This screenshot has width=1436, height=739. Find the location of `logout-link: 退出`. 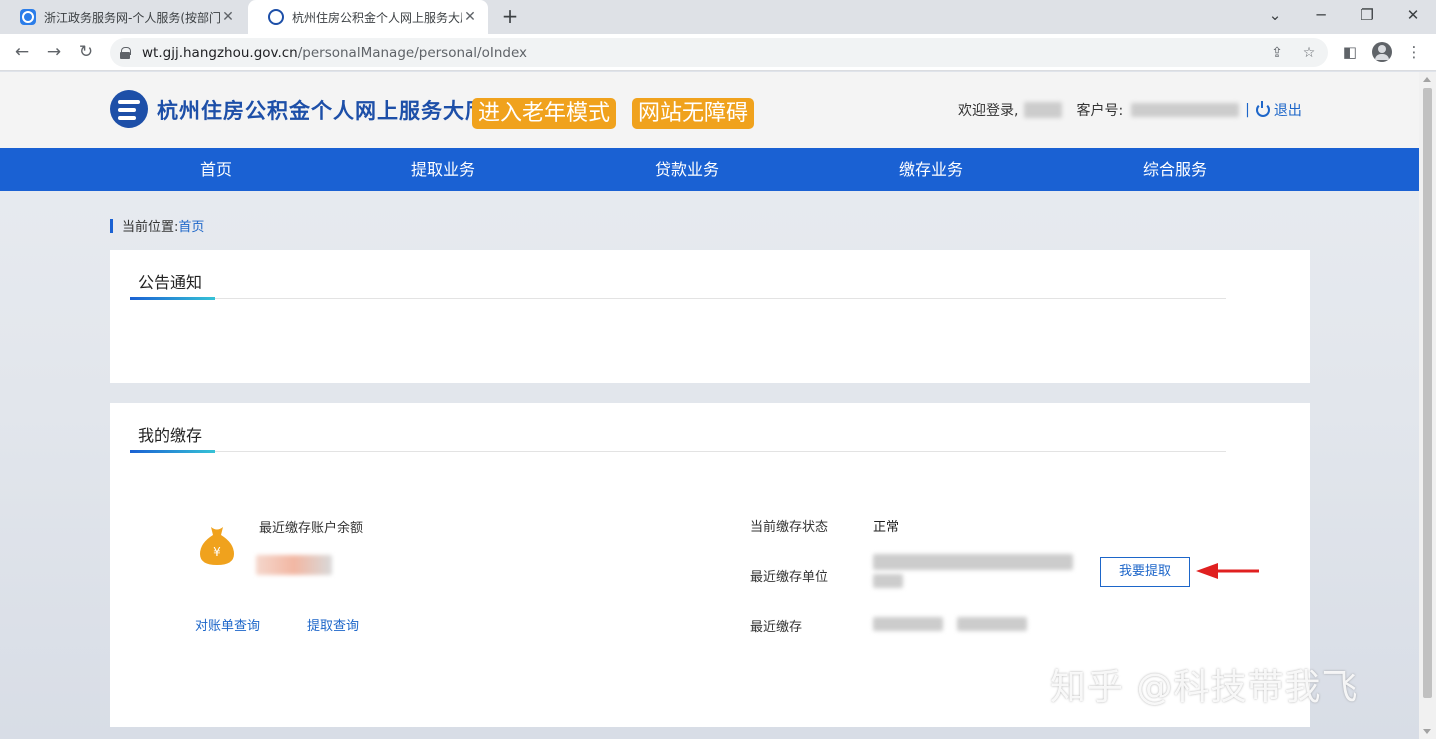

logout-link: 退出 is located at coordinates (1278, 110).